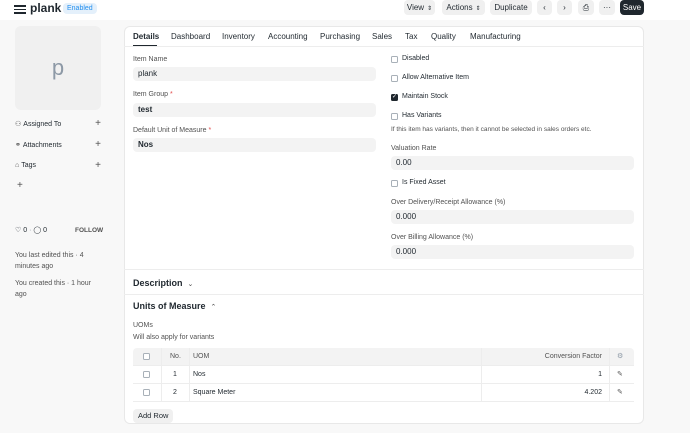 The width and height of the screenshot is (690, 433). What do you see at coordinates (340, 36) in the screenshot?
I see `tab-purchasing: Purchasing` at bounding box center [340, 36].